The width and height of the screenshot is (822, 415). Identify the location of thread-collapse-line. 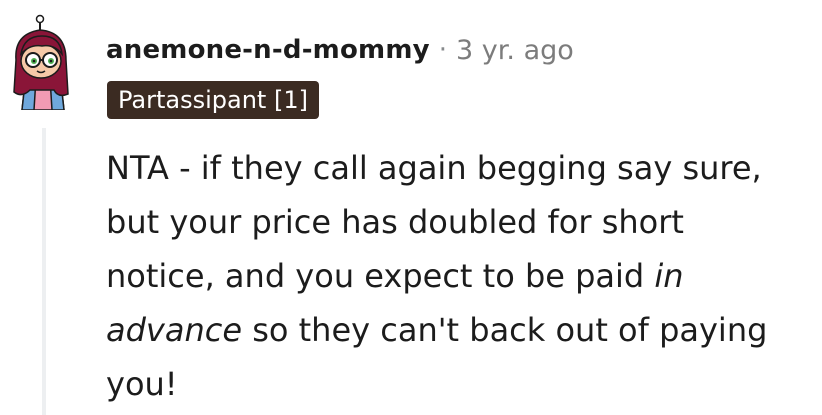
(44, 271).